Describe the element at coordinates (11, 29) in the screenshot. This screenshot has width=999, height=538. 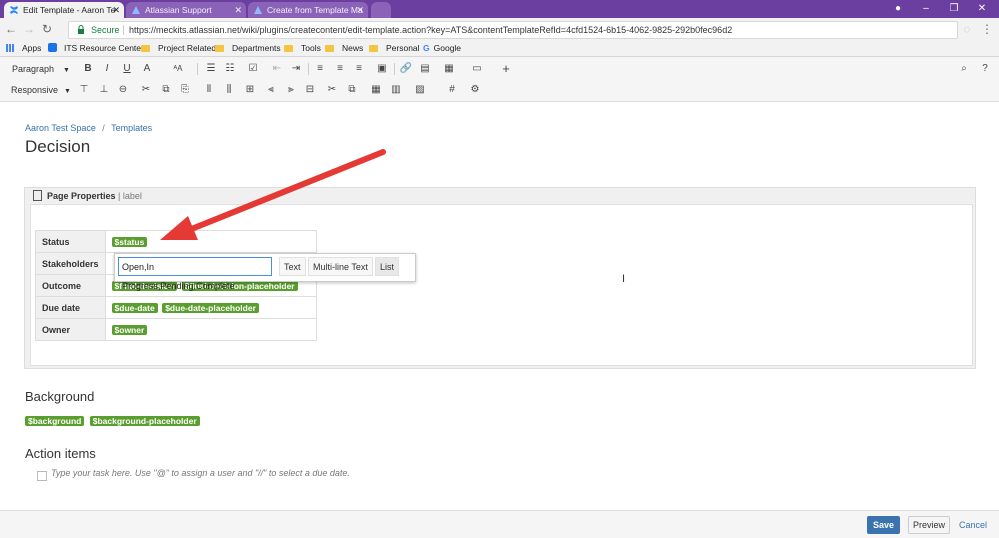
I see `back-icon: ←` at that location.